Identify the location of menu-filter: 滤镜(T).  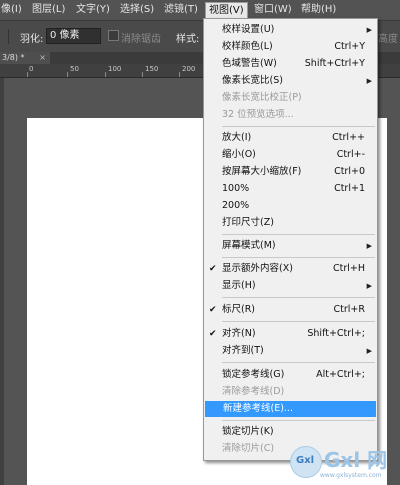
(181, 10).